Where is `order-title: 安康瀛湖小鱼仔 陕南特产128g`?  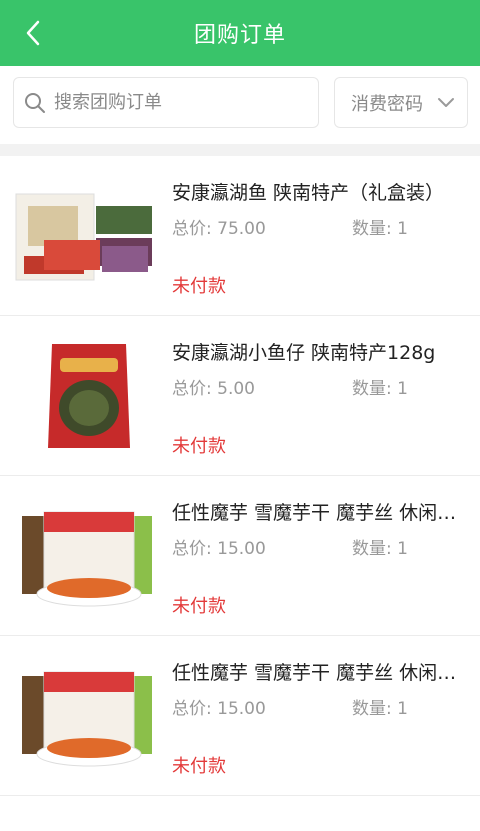
order-title: 安康瀛湖小鱼仔 陕南特产128g is located at coordinates (304, 353).